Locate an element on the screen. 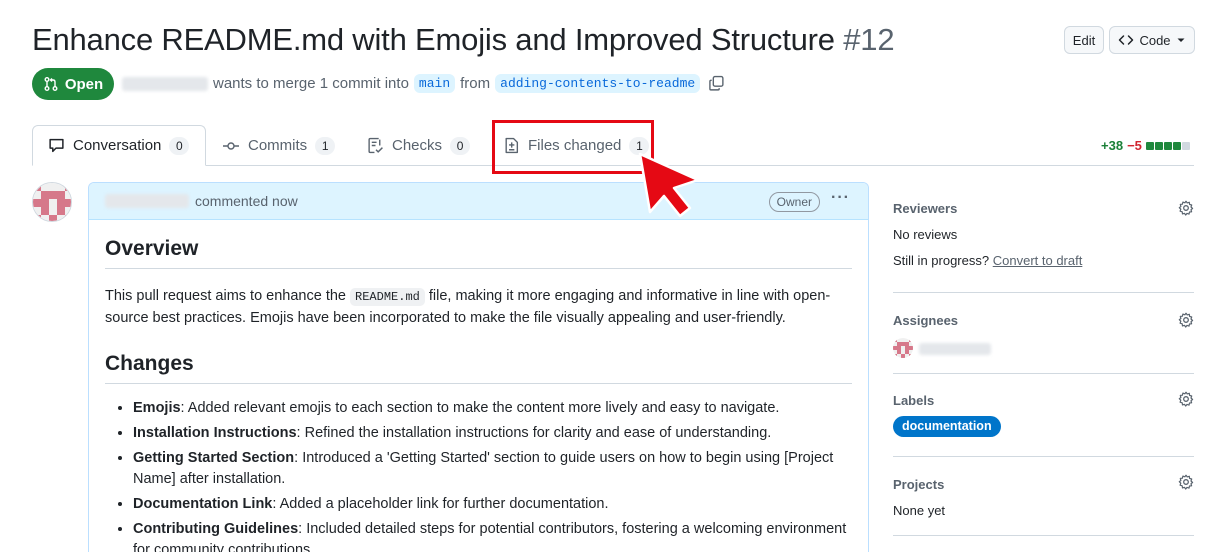 Image resolution: width=1224 pixels, height=552 pixels. draft-prompt-text: Still in progress? is located at coordinates (941, 260).